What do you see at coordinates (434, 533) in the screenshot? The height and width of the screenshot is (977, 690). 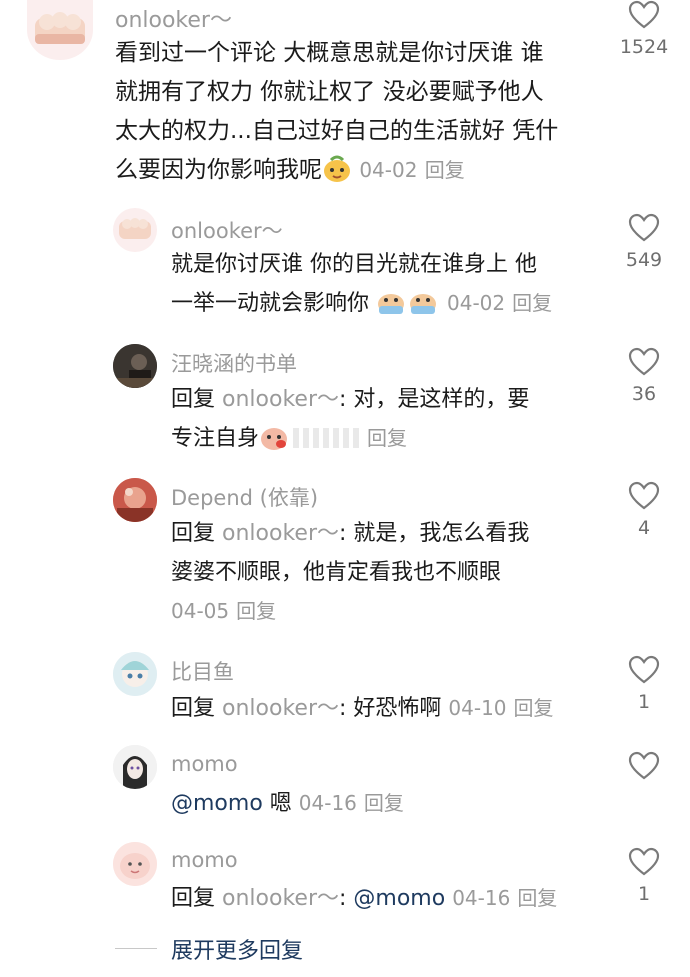 I see `comment-line: : 就是，我怎么看我` at bounding box center [434, 533].